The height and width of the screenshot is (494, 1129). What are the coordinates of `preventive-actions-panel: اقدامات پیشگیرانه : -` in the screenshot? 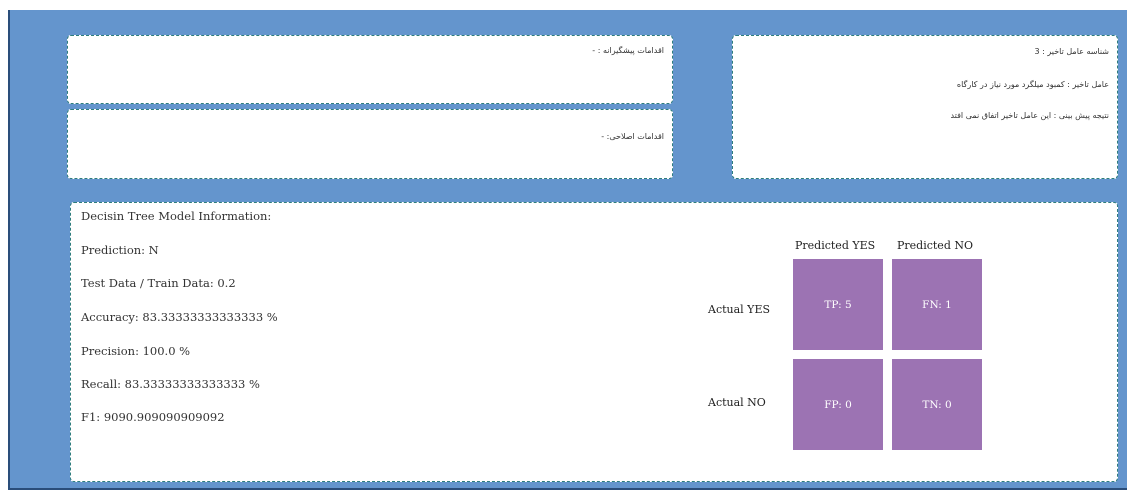 It's located at (370, 69).